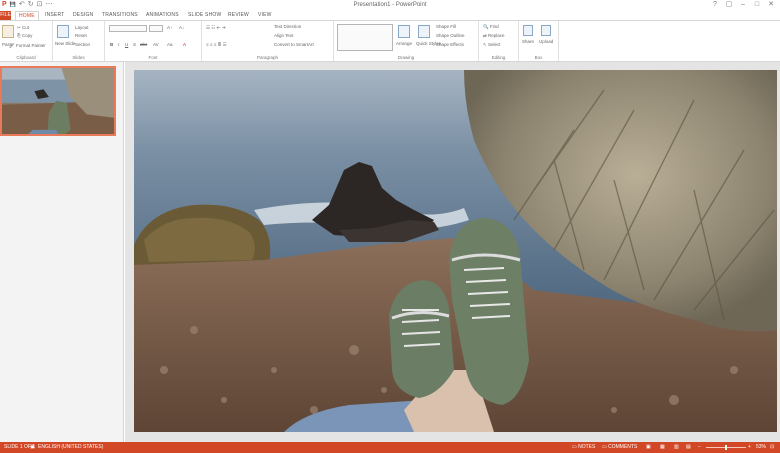 This screenshot has height=453, width=780. What do you see at coordinates (32, 447) in the screenshot?
I see `spelling-icon: ▣` at bounding box center [32, 447].